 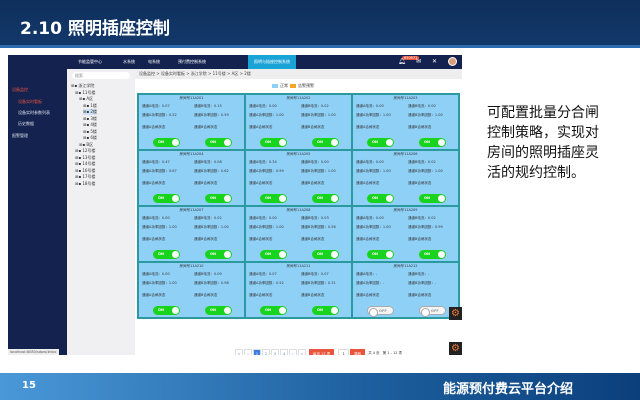 What do you see at coordinates (90, 132) in the screenshot?
I see `tree-node: ⊞▪ 5楼` at bounding box center [90, 132].